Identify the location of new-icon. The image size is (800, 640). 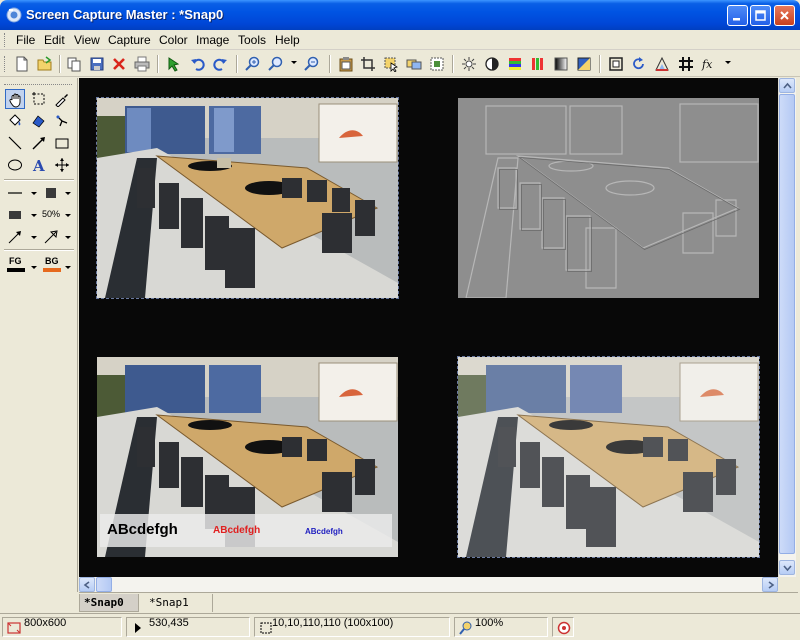
(22, 64).